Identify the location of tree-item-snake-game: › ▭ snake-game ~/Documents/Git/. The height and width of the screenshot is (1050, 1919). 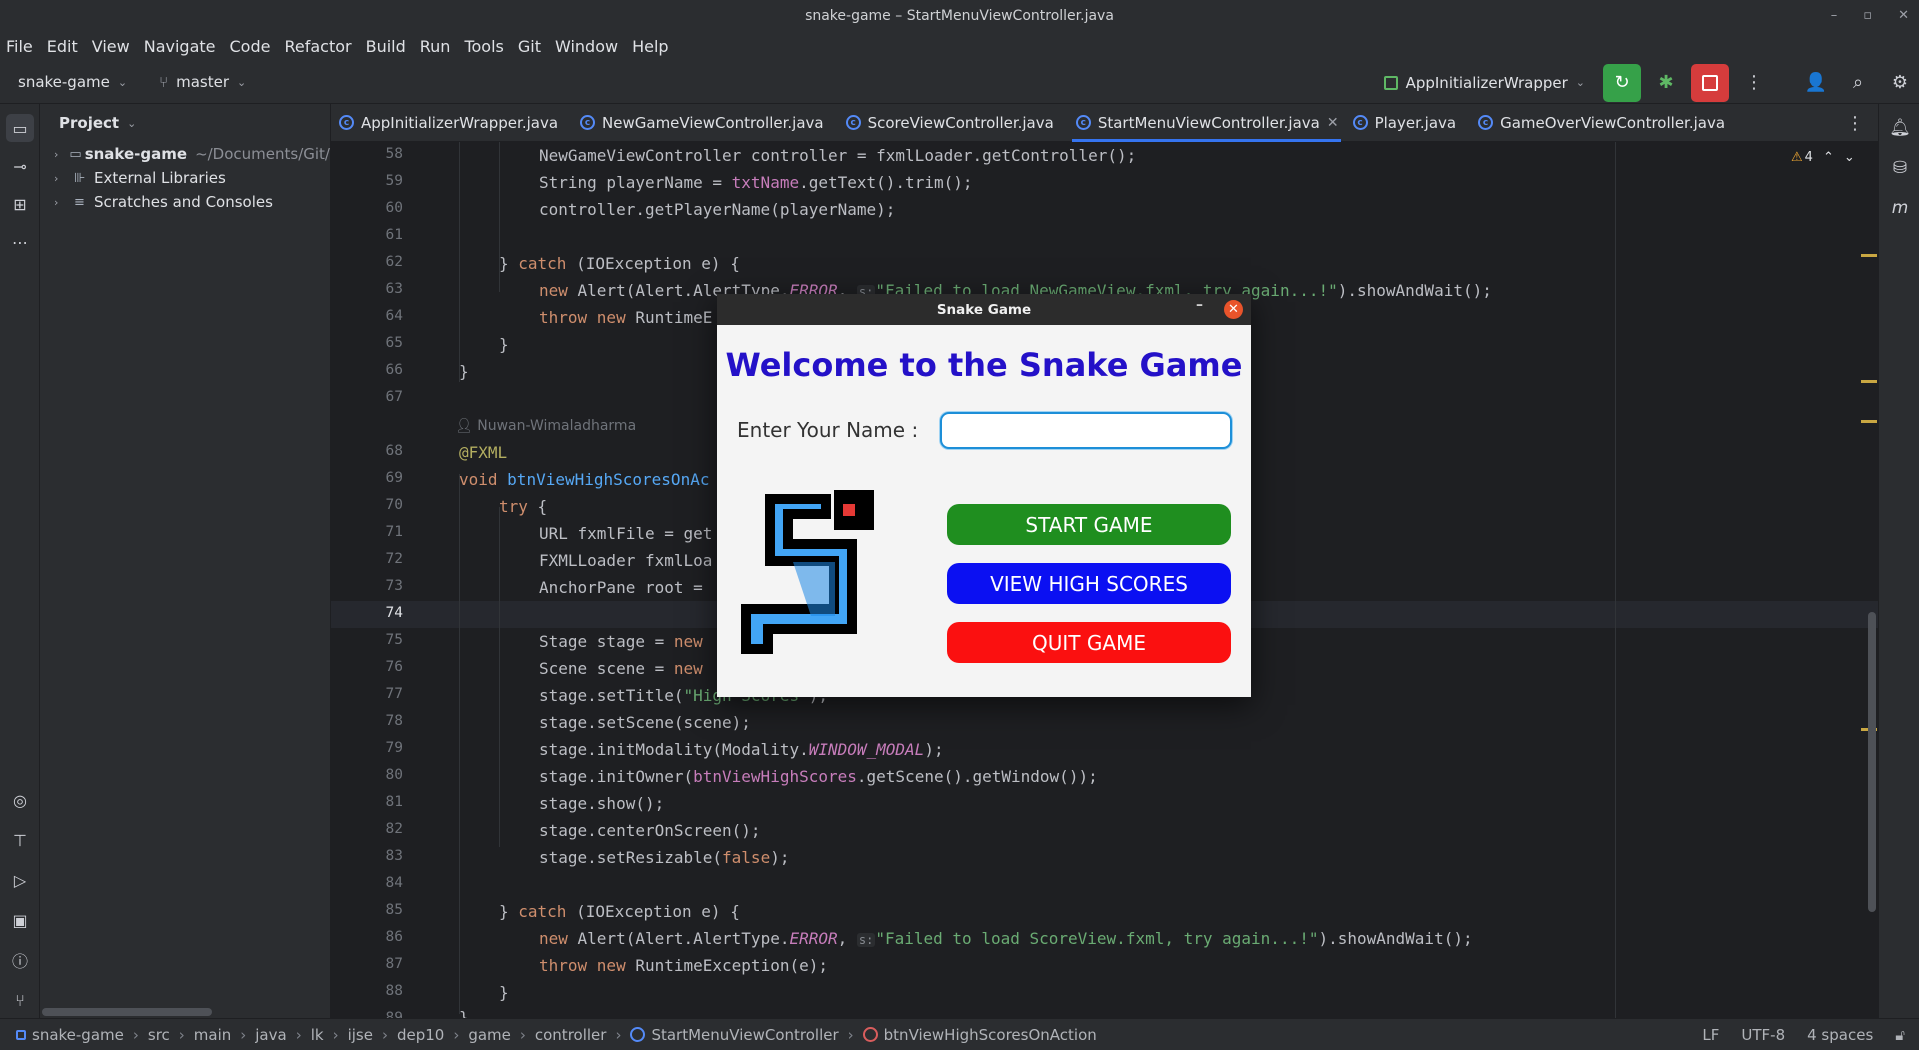
(185, 154).